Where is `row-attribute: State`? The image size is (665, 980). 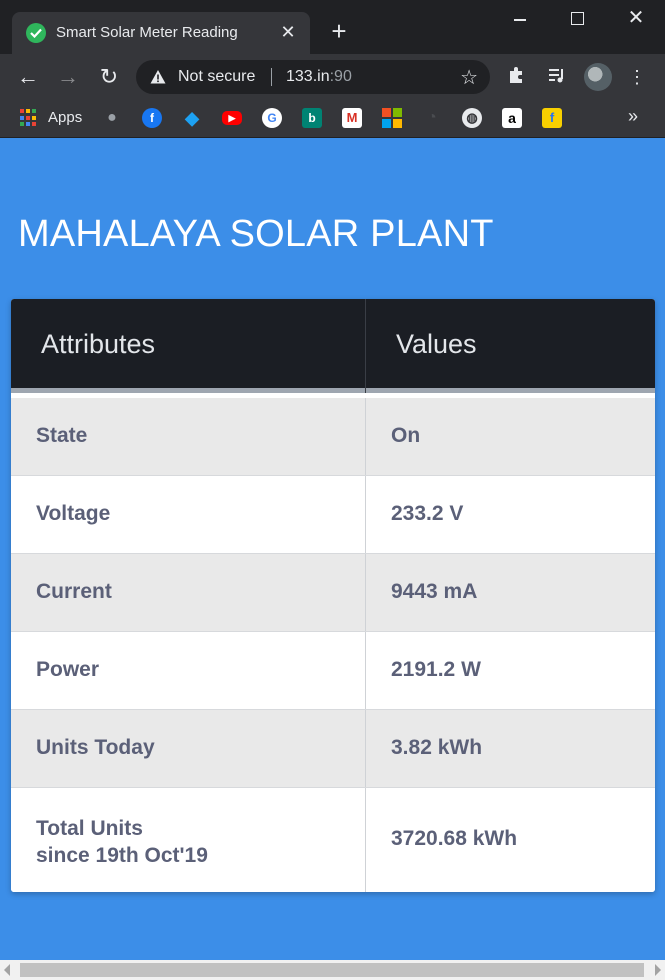 row-attribute: State is located at coordinates (62, 435).